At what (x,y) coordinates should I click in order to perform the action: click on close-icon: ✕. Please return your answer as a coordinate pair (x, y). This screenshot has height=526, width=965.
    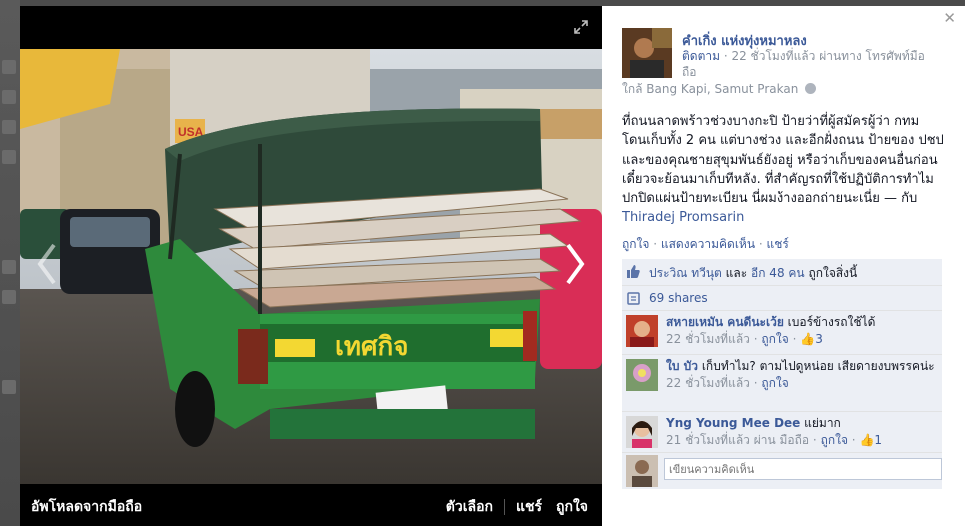
    Looking at the image, I should click on (949, 18).